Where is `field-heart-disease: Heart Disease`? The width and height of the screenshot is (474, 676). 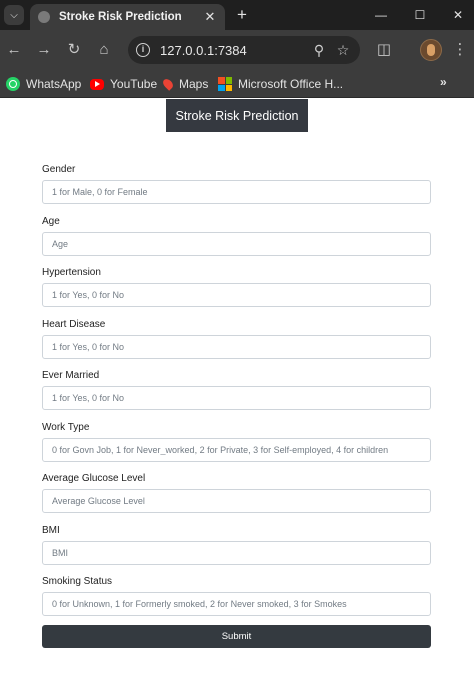
field-heart-disease: Heart Disease is located at coordinates (236, 345).